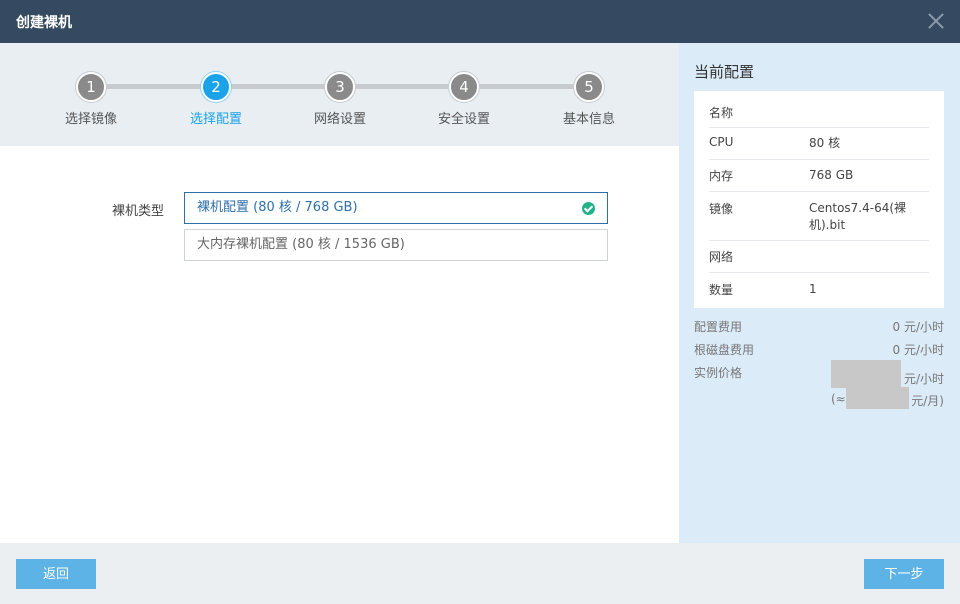  I want to click on summary-row-cpu: CPU 80 核, so click(819, 144).